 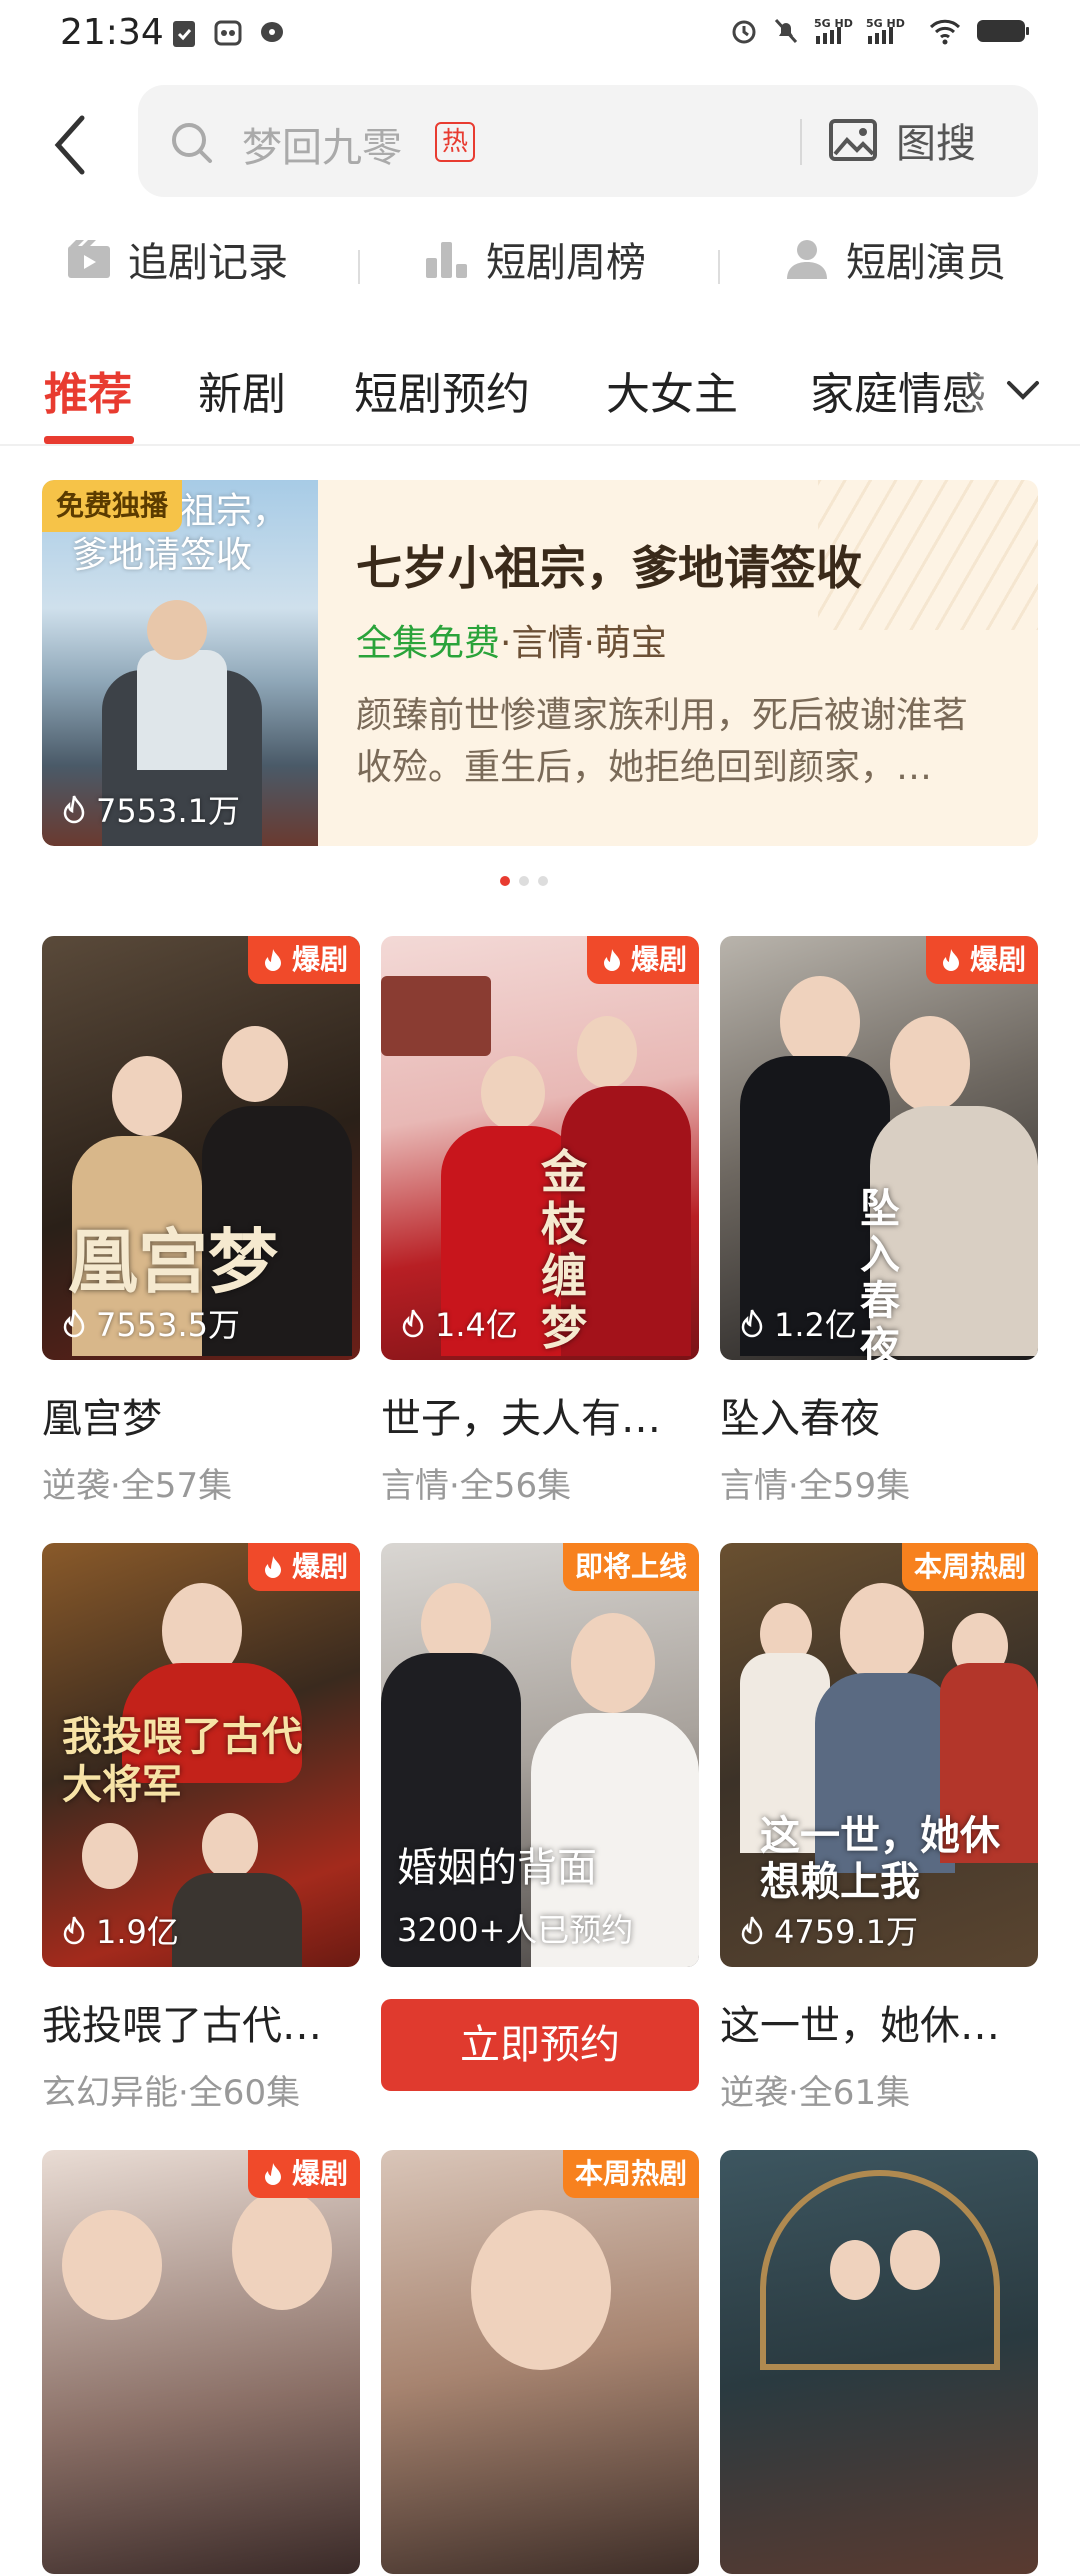 I want to click on active-tab-indicator, so click(x=89, y=440).